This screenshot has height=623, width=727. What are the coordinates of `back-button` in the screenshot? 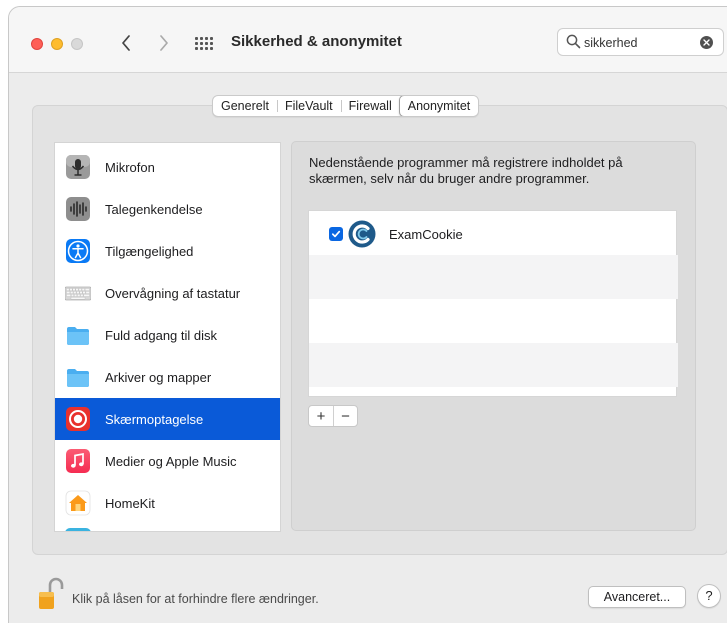 It's located at (126, 43).